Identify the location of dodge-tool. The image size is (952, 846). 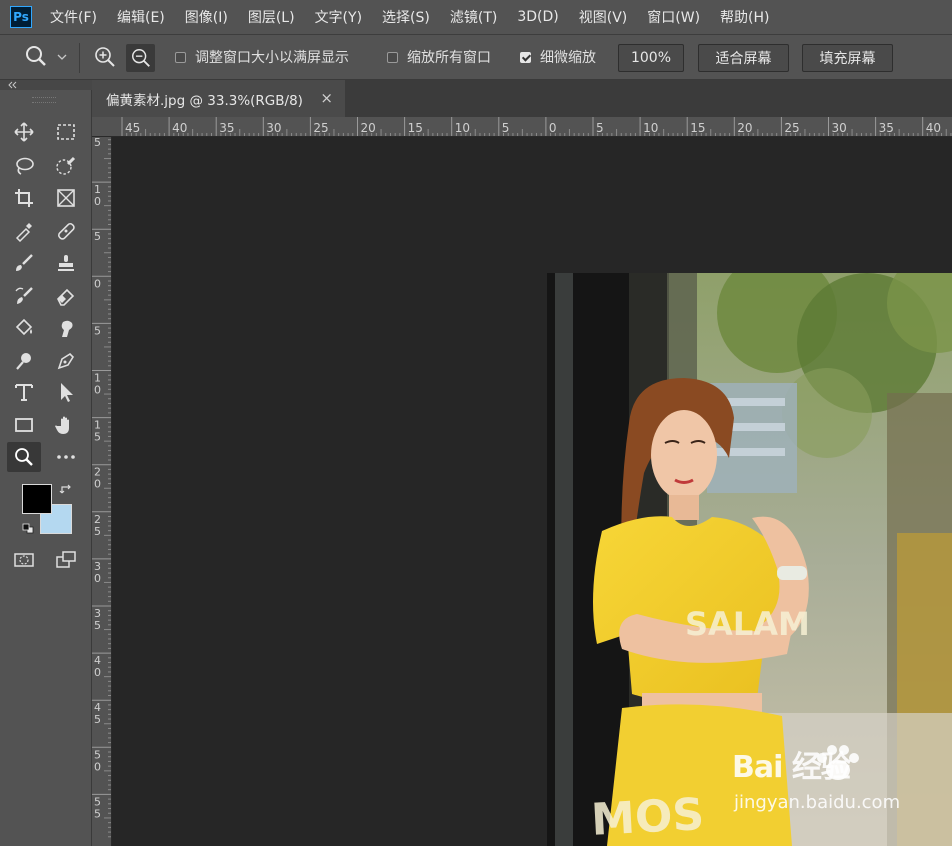
(24, 361).